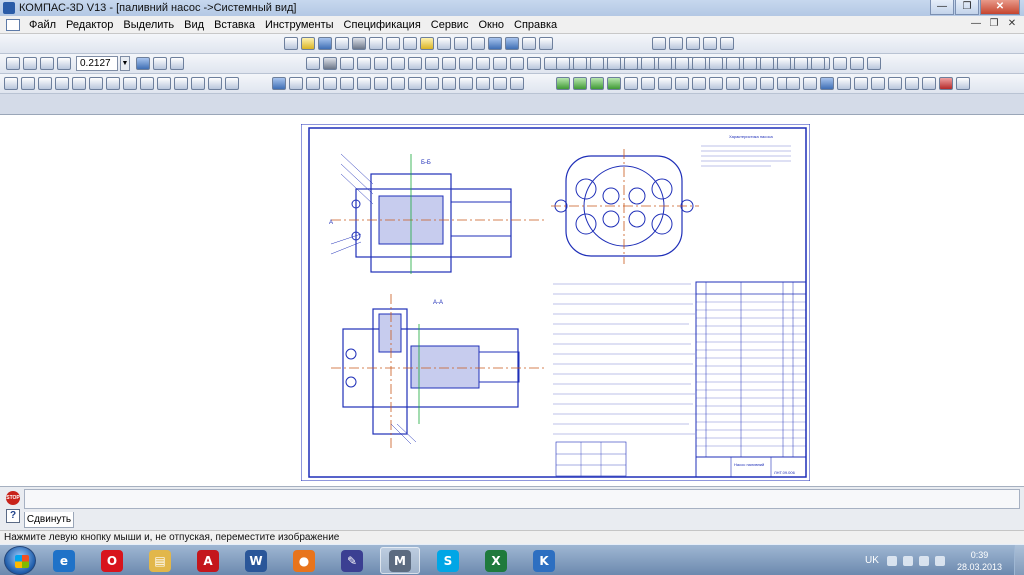 Image resolution: width=1024 pixels, height=575 pixels. I want to click on fill-icon, so click(381, 63).